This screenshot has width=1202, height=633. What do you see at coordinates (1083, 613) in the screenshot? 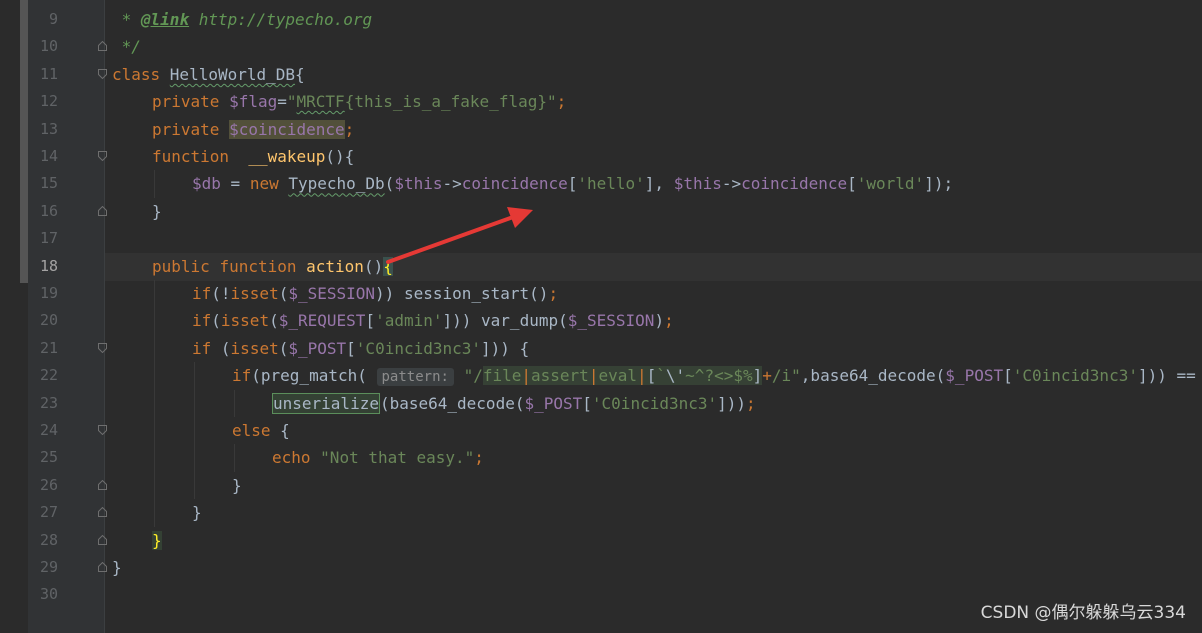
I see `csdn-watermark: CSDN @偶尔躲躲乌云334` at bounding box center [1083, 613].